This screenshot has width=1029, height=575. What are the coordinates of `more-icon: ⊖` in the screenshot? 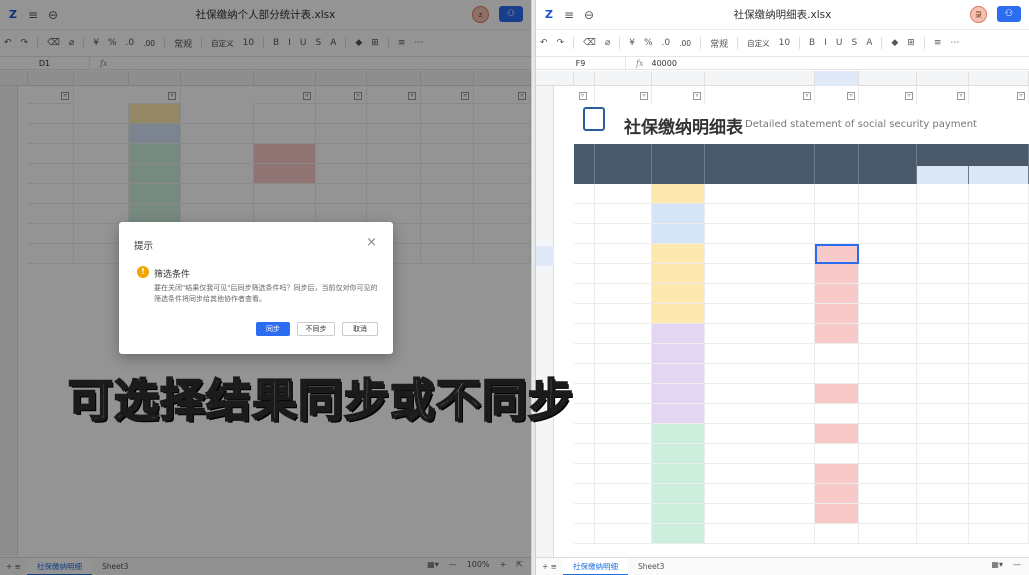 It's located at (589, 15).